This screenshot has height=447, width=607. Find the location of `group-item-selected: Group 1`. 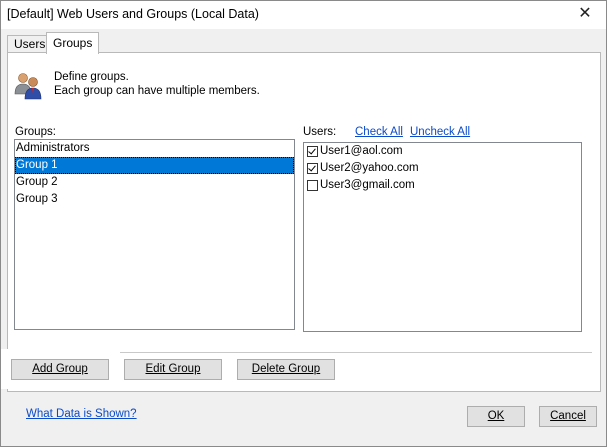

group-item-selected: Group 1 is located at coordinates (154, 165).